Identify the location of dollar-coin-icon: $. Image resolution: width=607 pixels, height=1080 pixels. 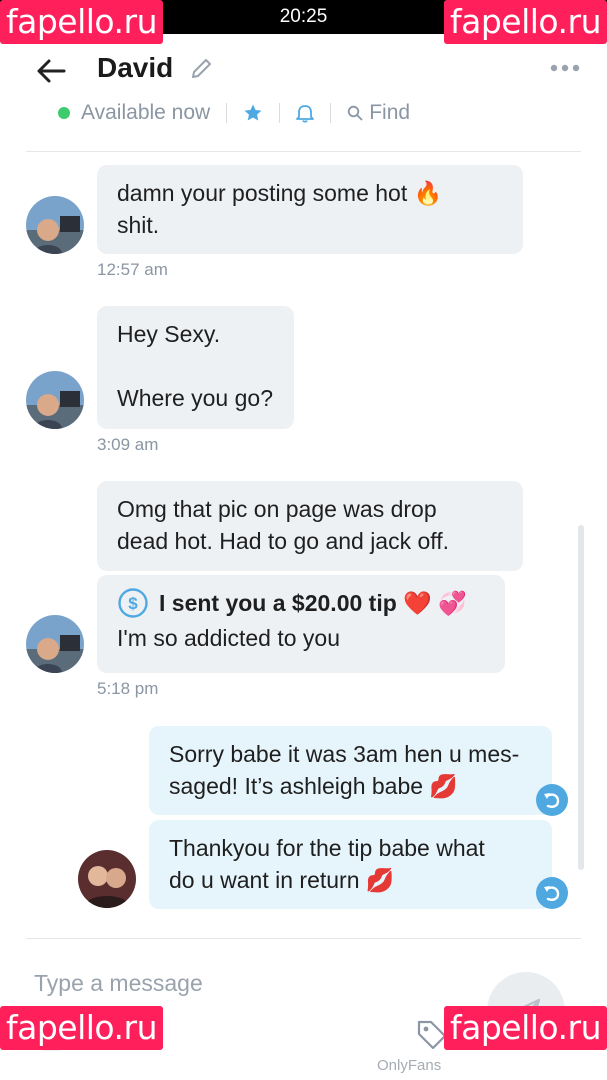
(133, 603).